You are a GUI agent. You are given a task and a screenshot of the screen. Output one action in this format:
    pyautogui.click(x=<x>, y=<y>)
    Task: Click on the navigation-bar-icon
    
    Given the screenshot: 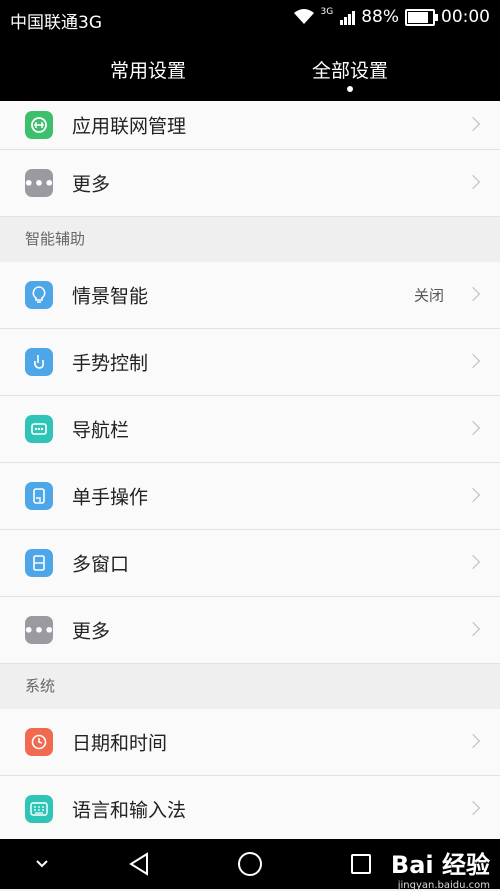 What is the action you would take?
    pyautogui.click(x=39, y=429)
    